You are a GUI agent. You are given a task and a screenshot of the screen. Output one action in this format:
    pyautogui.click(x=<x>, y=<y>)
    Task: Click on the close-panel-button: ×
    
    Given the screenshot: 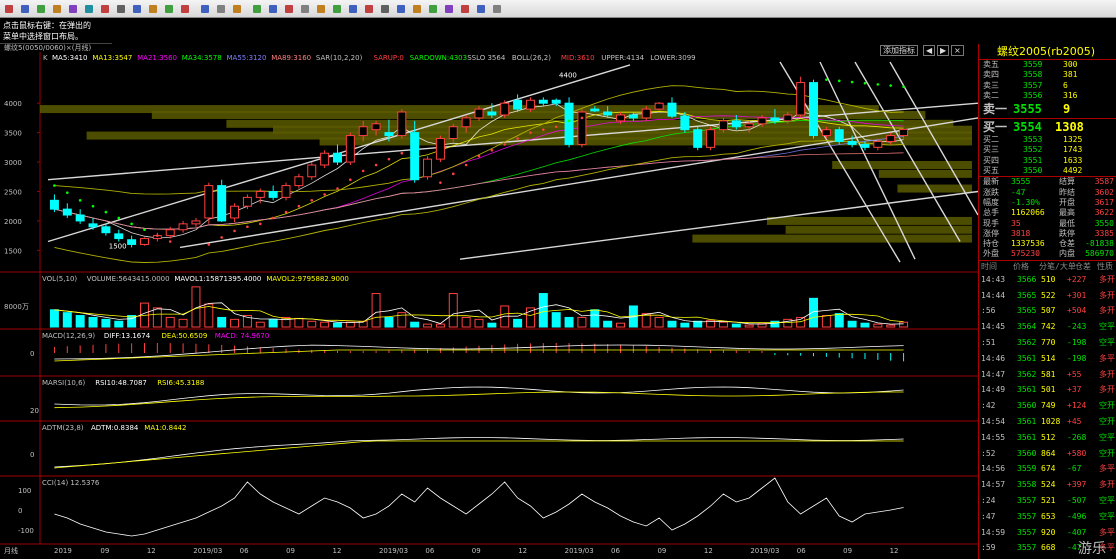 What is the action you would take?
    pyautogui.click(x=957, y=50)
    